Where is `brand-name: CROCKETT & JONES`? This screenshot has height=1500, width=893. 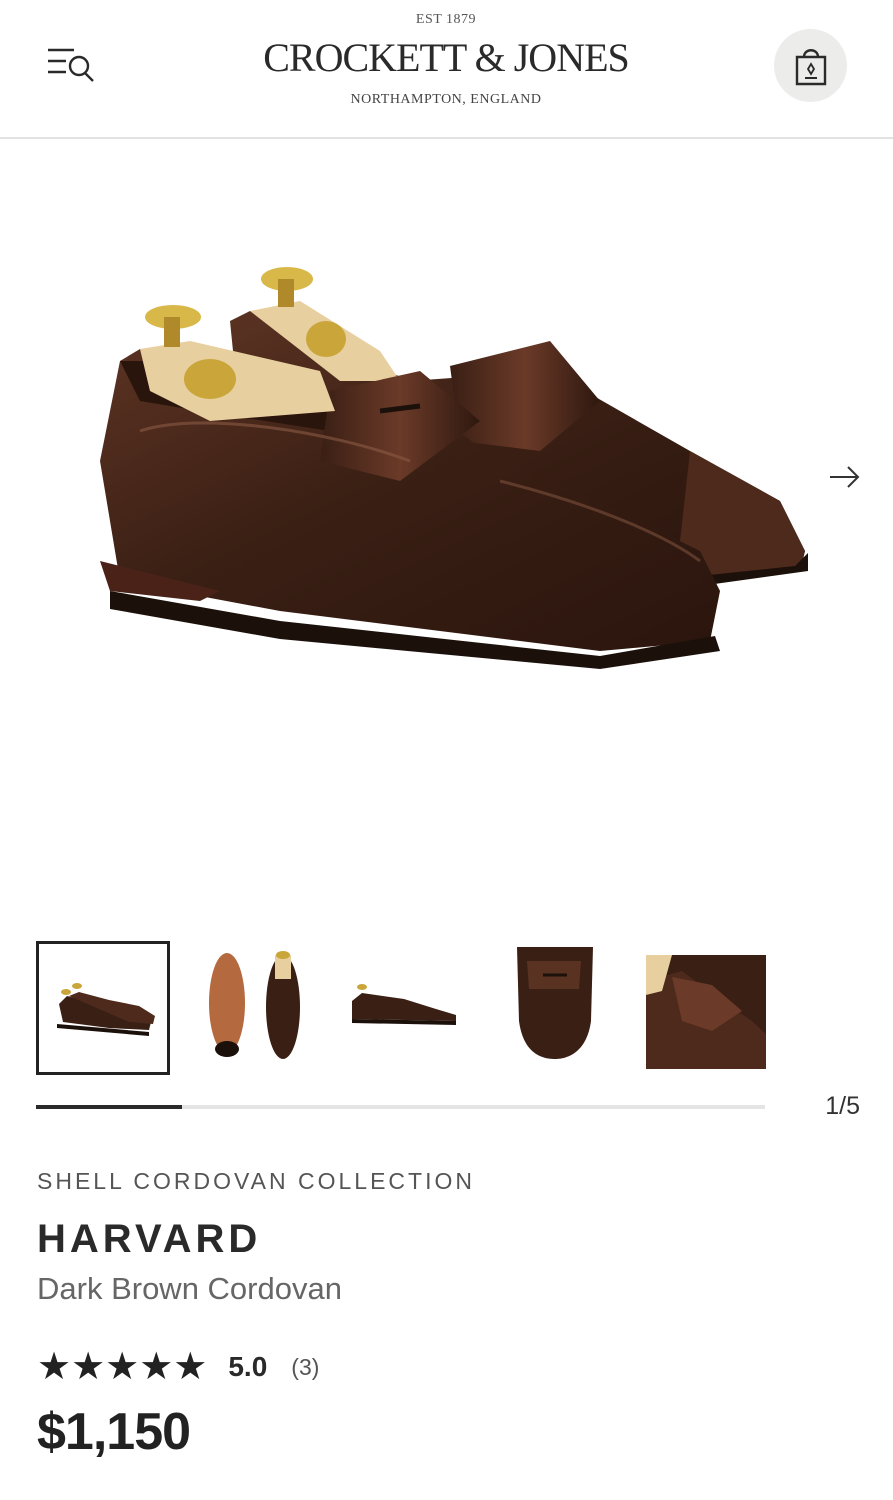 brand-name: CROCKETT & JONES is located at coordinates (446, 57).